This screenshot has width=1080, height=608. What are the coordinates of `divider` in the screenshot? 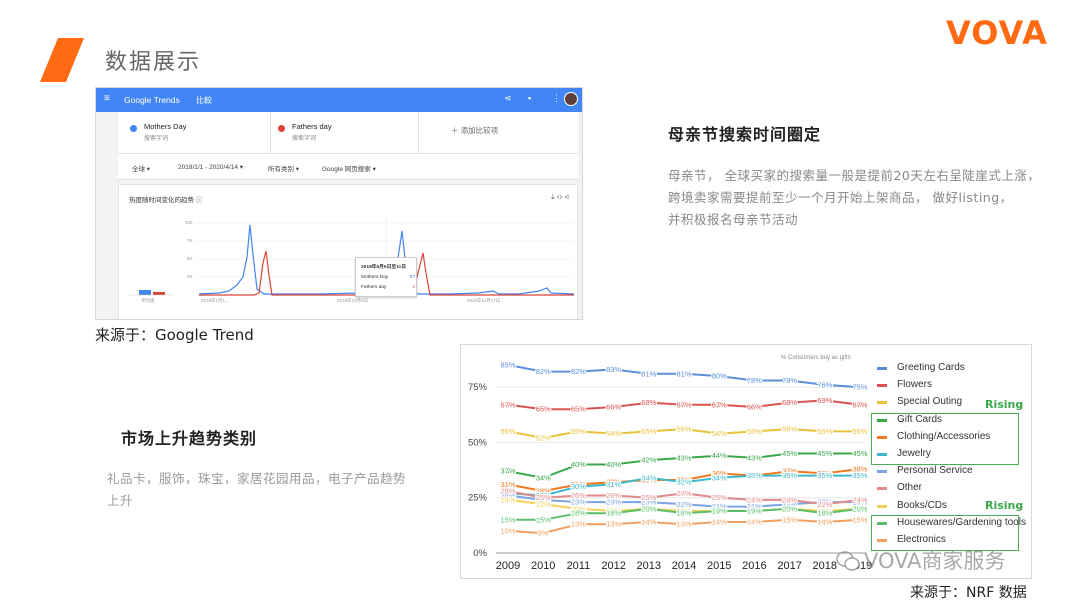 It's located at (270, 133).